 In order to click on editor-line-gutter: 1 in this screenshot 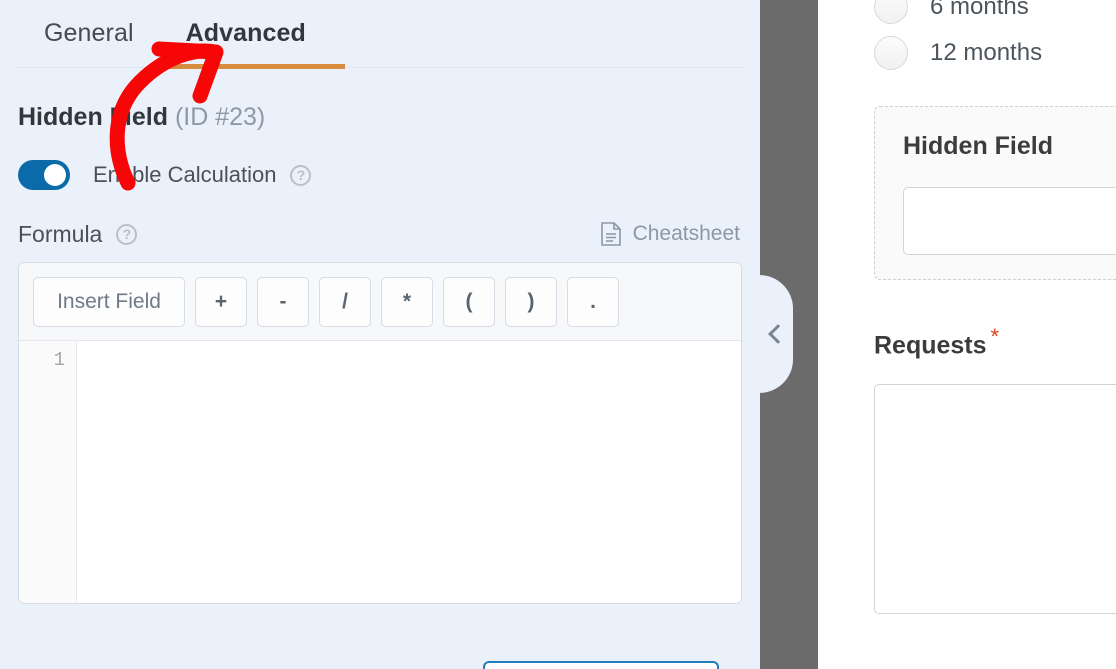, I will do `click(48, 472)`.